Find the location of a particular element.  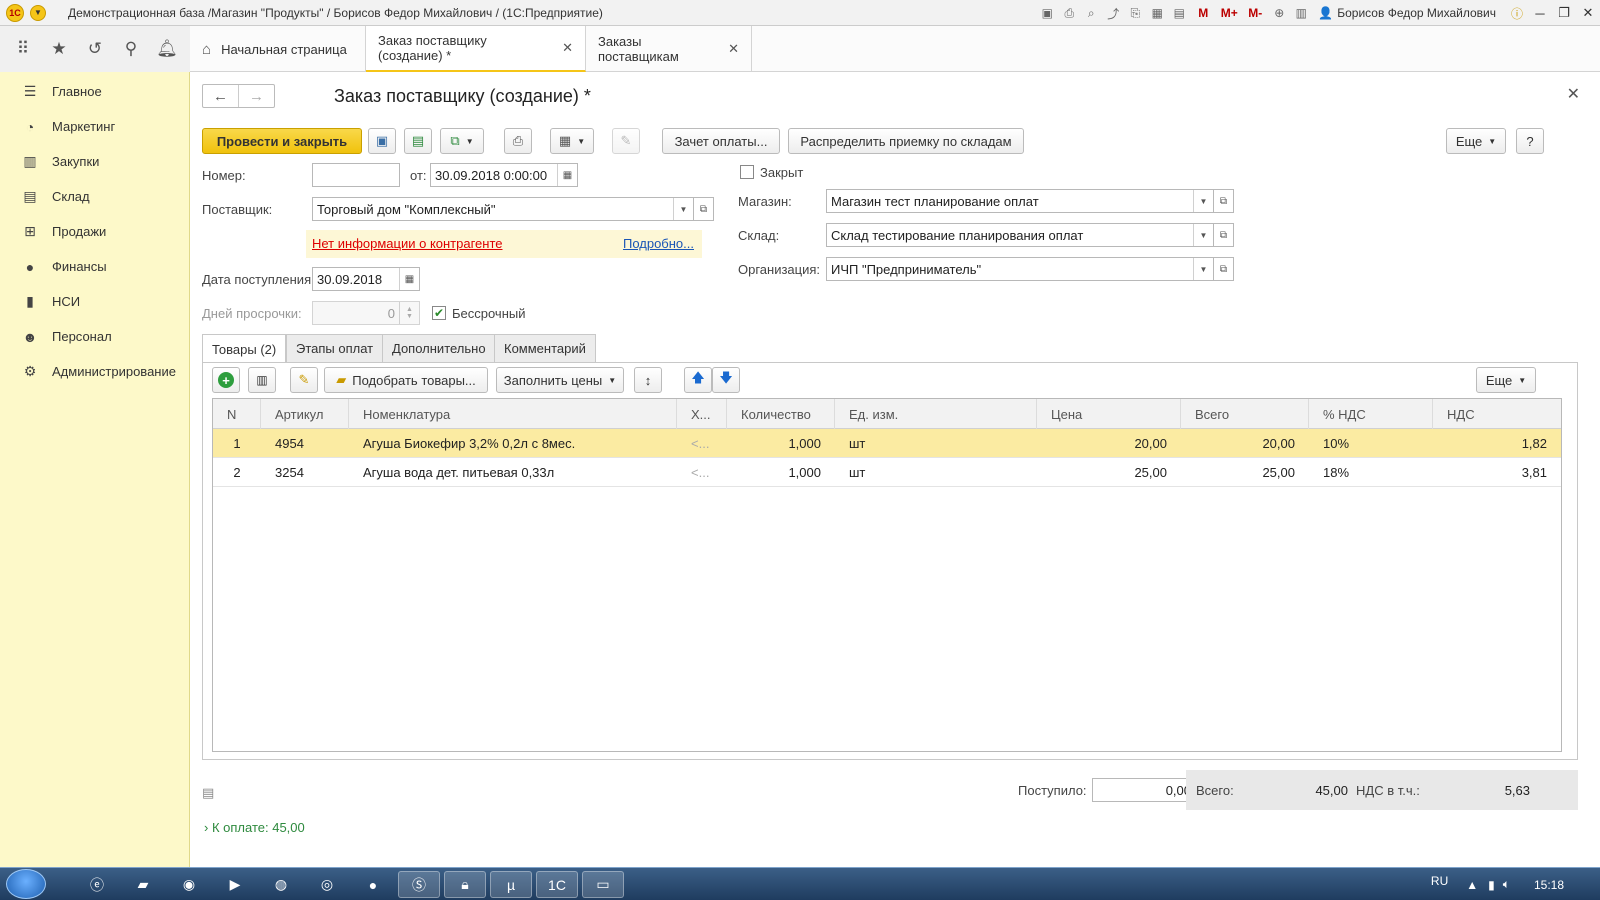

open-organization-icon: ⧉ is located at coordinates (1224, 269).